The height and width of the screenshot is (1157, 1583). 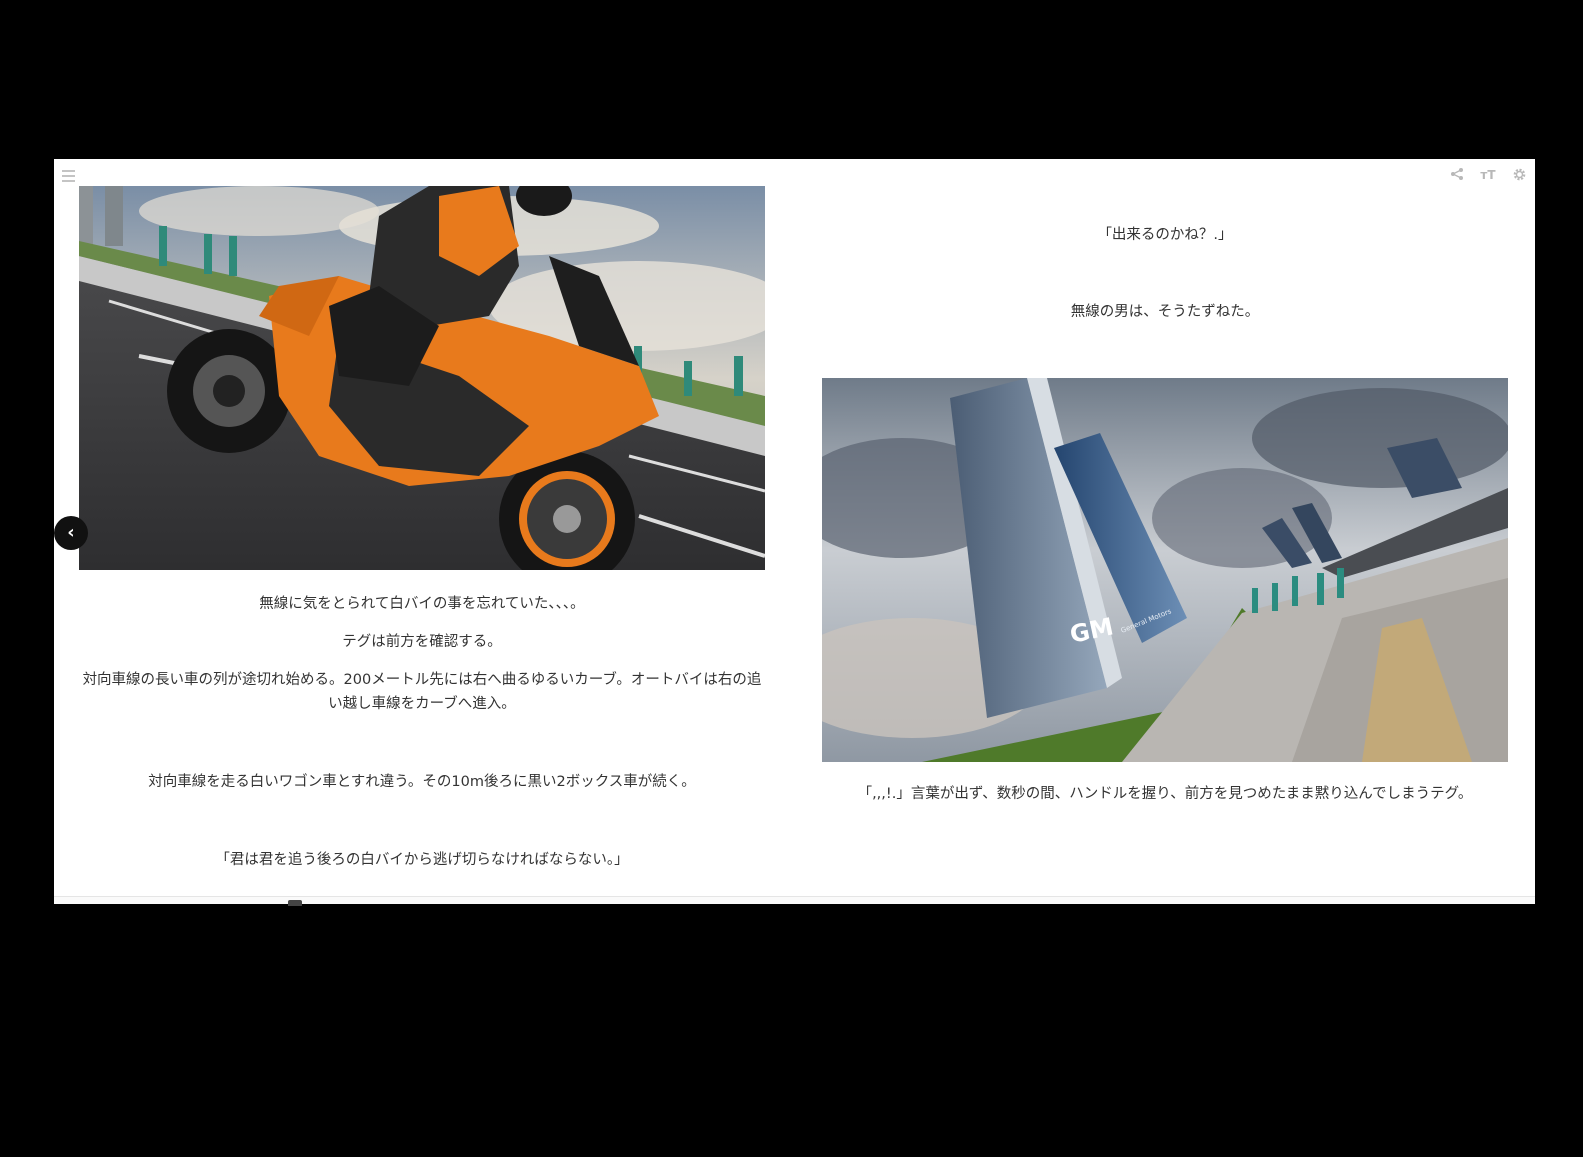 What do you see at coordinates (1165, 312) in the screenshot?
I see `right-paragraph-2: 無線の男は、そうたずねた。` at bounding box center [1165, 312].